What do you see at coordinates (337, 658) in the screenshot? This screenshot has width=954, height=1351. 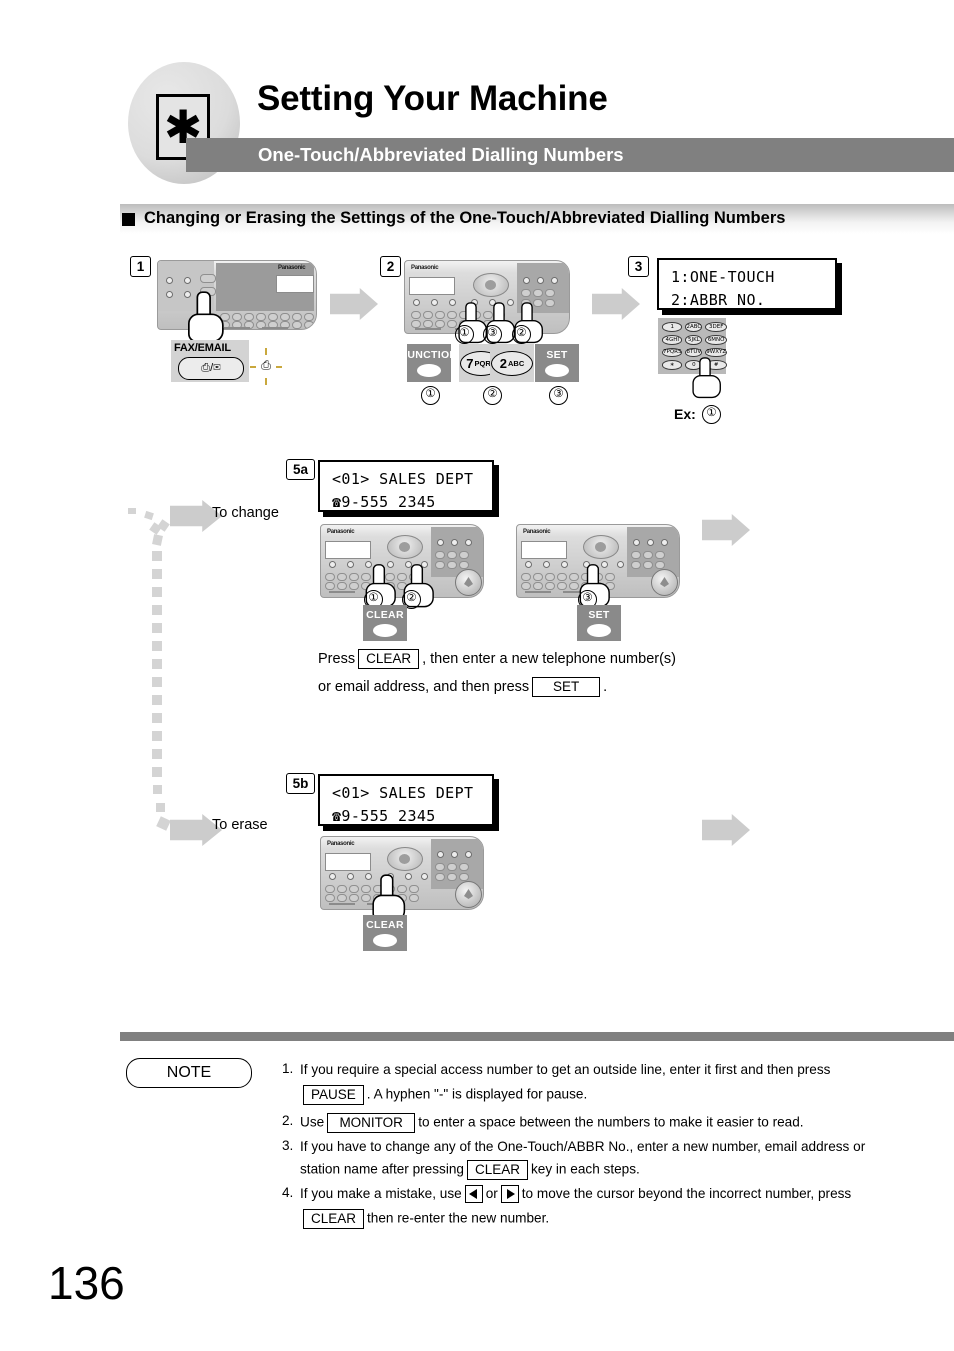 I see `instruction-5a-line1-pre: Press` at bounding box center [337, 658].